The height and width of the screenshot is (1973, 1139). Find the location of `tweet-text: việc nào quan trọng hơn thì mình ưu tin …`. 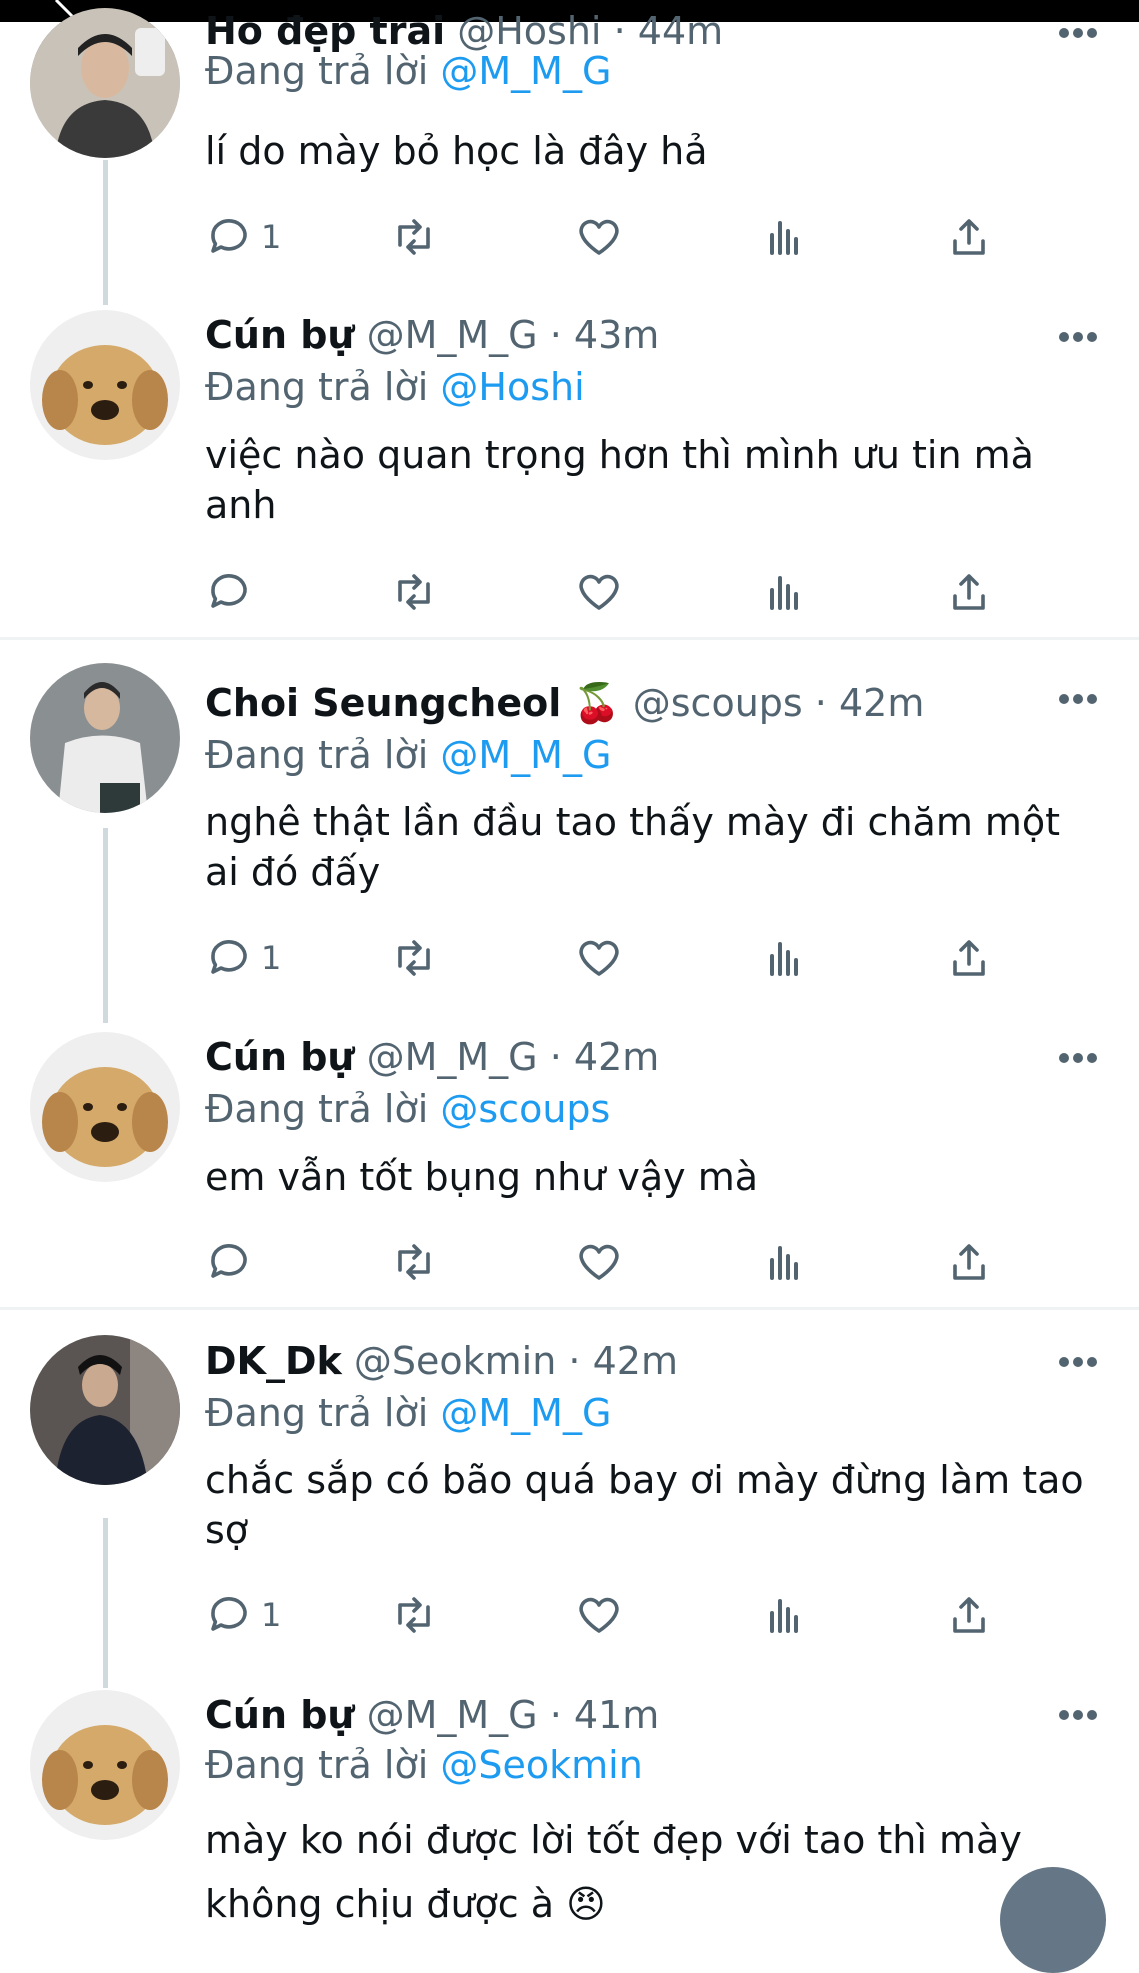

tweet-text: việc nào quan trọng hơn thì mình ưu tin … is located at coordinates (619, 480).